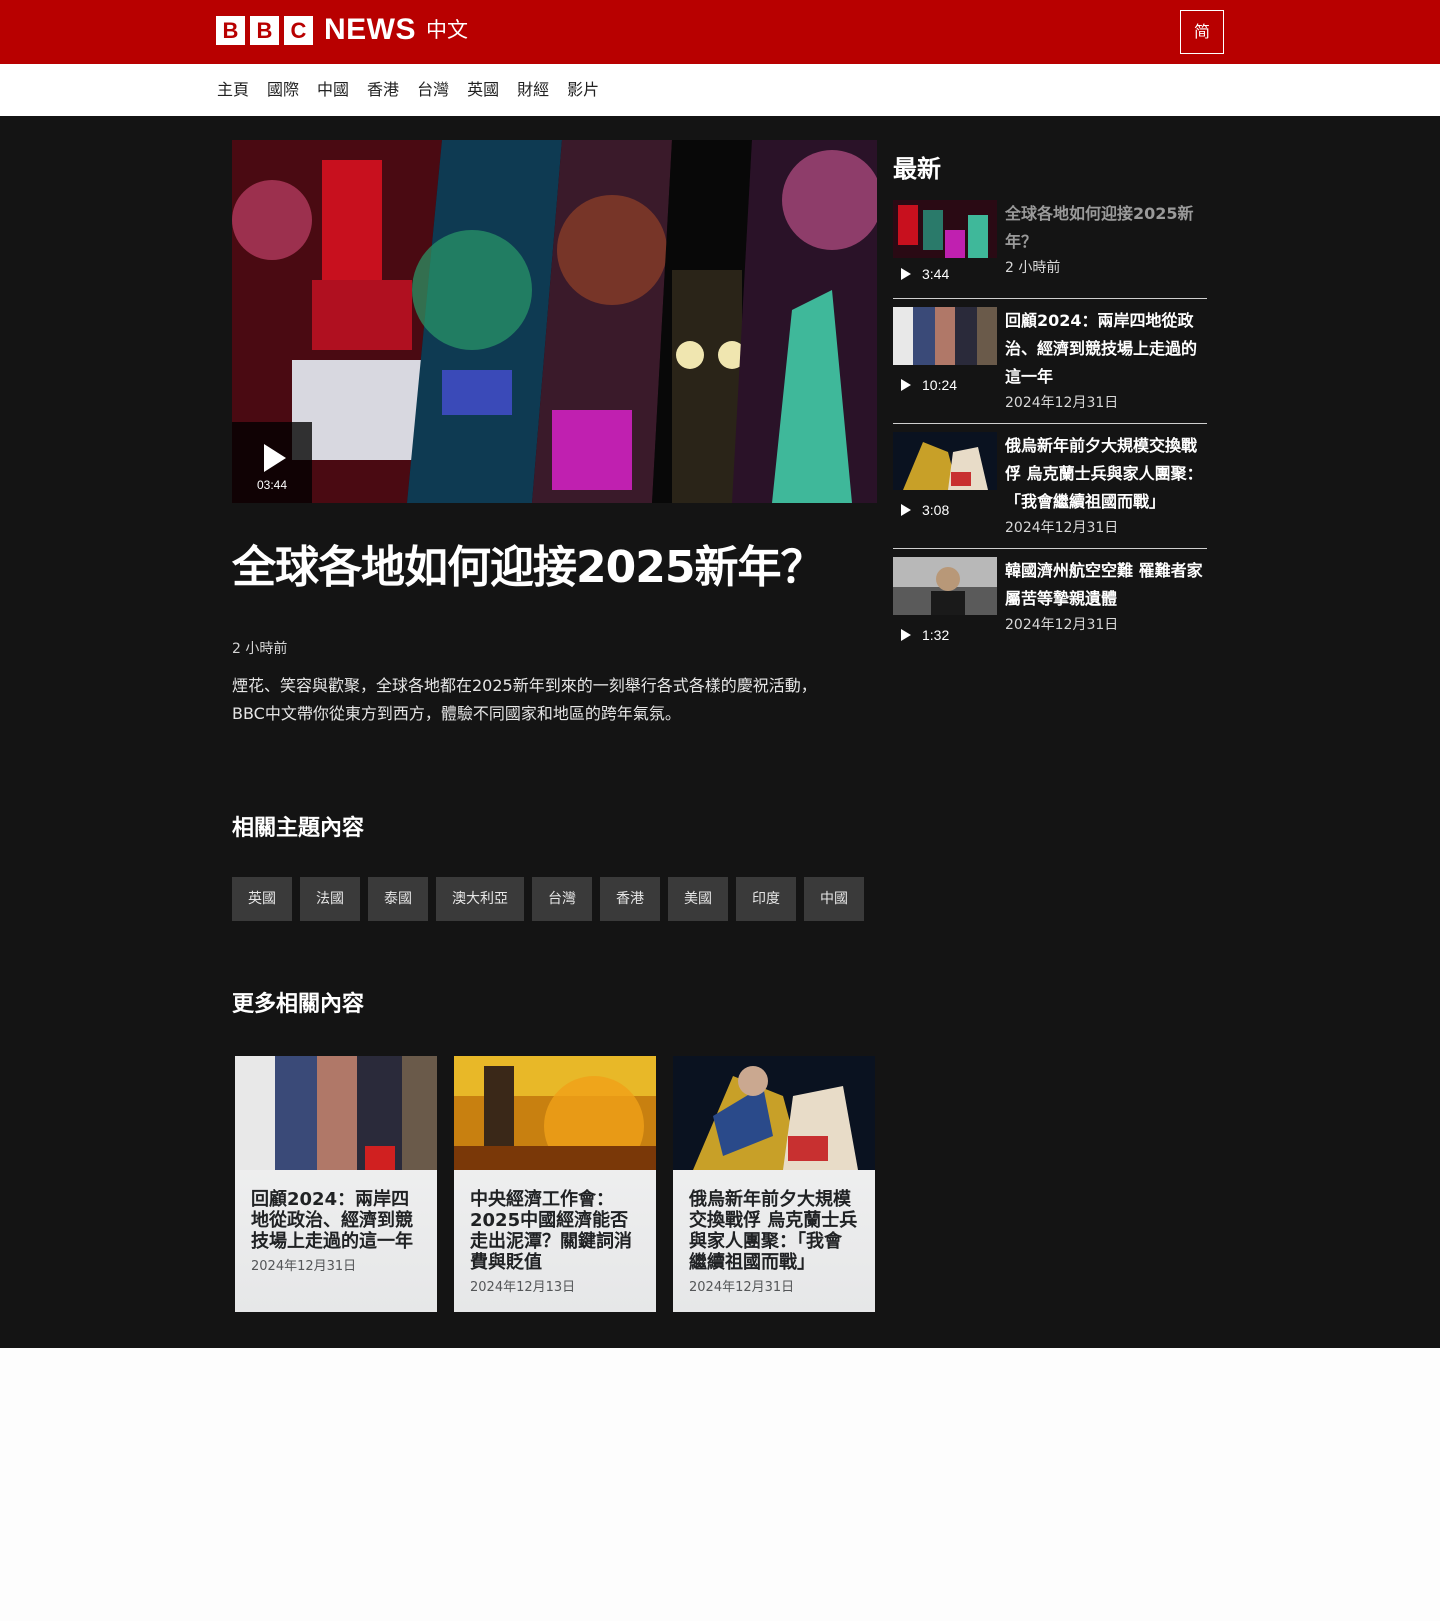  Describe the element at coordinates (1104, 584) in the screenshot. I see `latest-headline: 韓國濟州航空空難 罹難者家屬苦等摯親遺體` at that location.